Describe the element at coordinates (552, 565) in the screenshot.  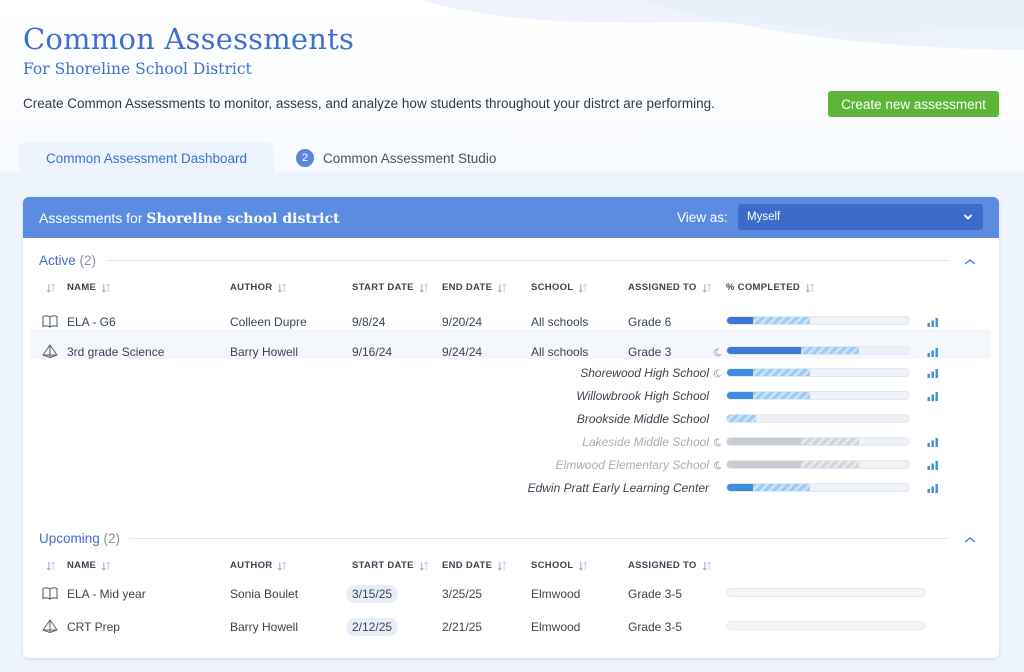
I see `column-header-label: SCHOOL` at that location.